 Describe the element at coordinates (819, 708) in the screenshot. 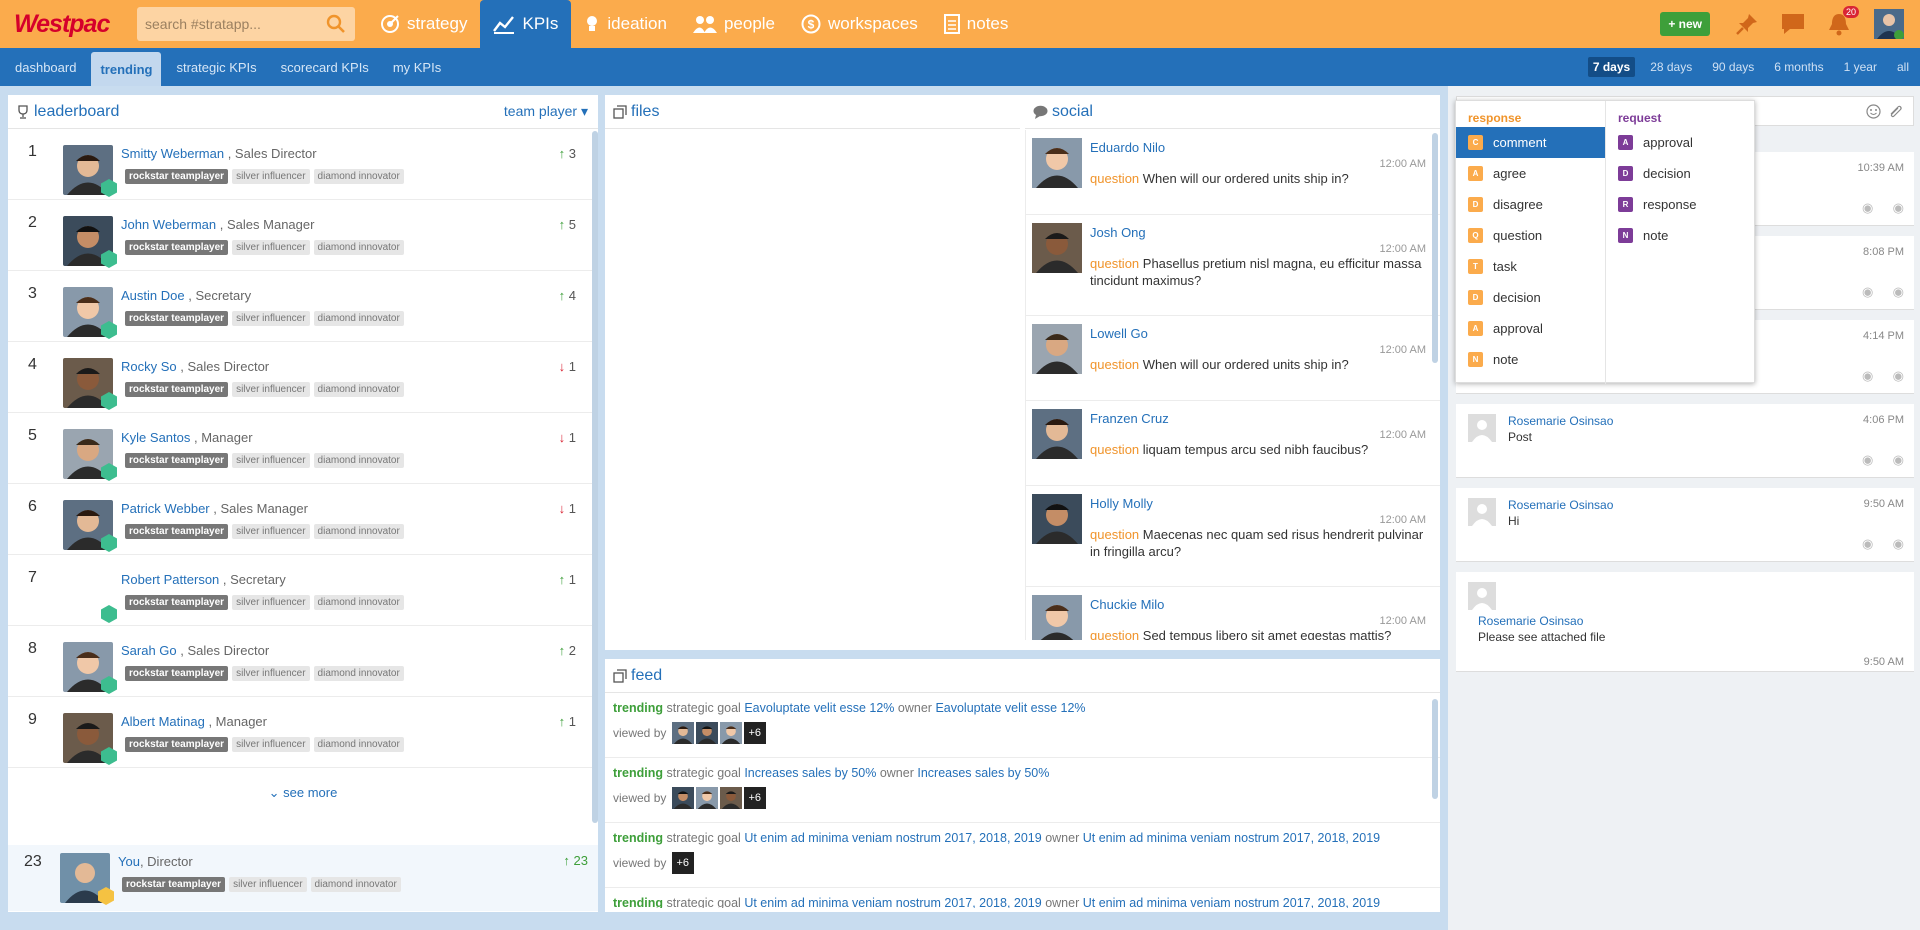

I see `goal-link: Eavoluptate velit esse 12%` at that location.